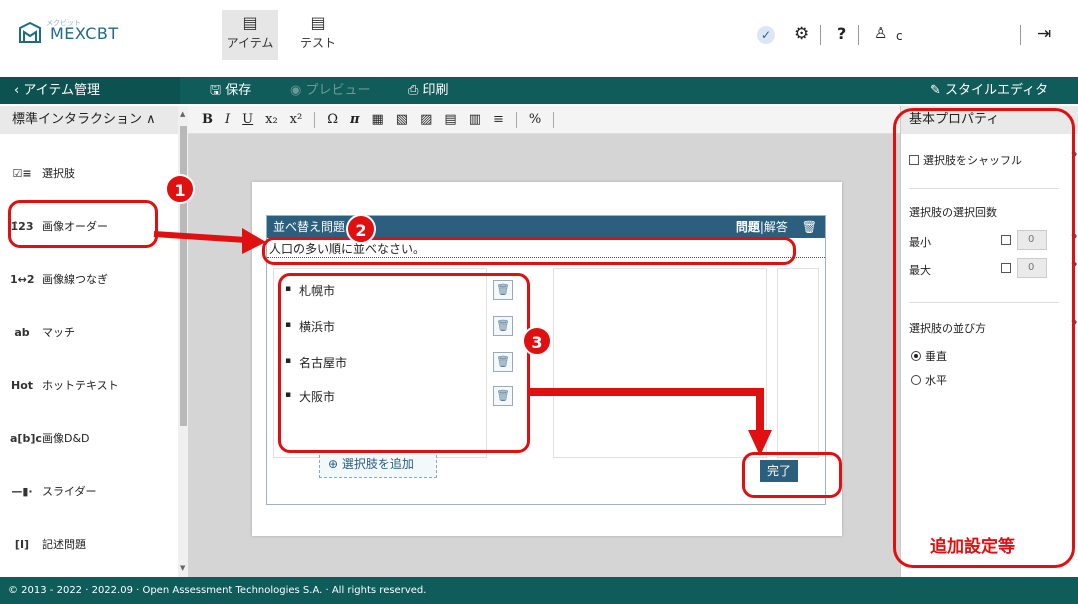 The image size is (1078, 604). I want to click on line-match-icon: 1↔2, so click(22, 279).